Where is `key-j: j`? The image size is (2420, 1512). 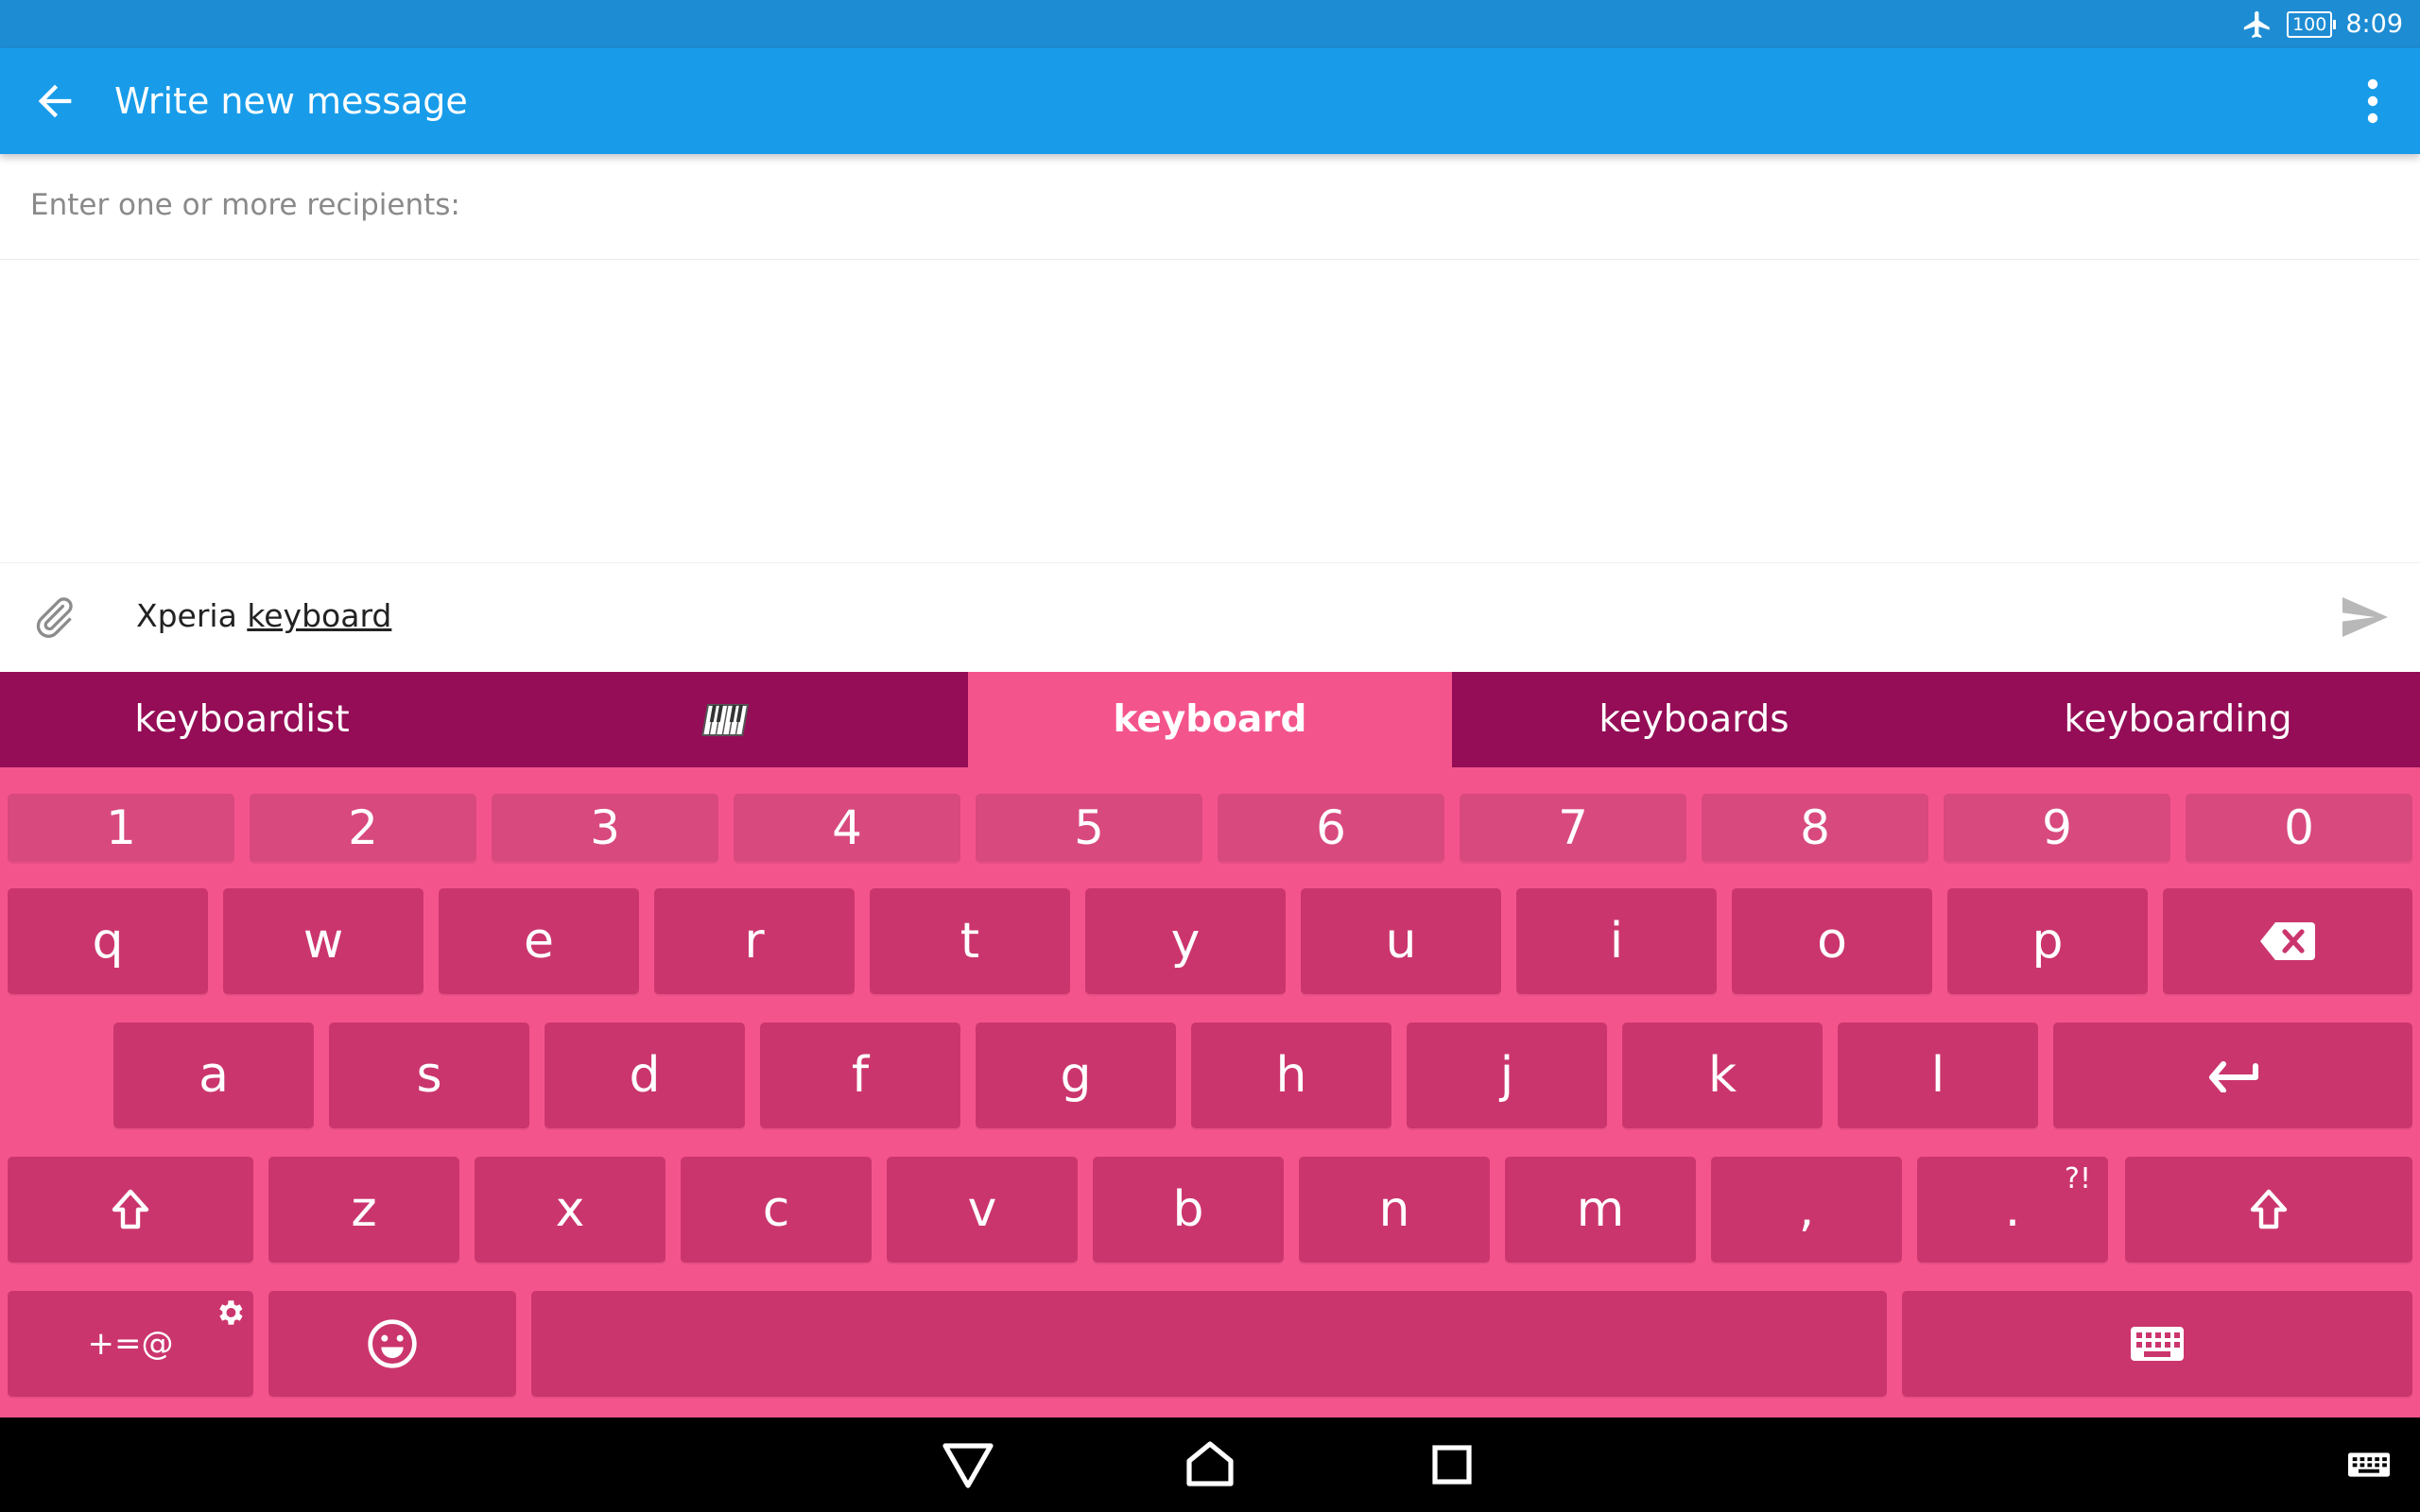
key-j: j is located at coordinates (1507, 1075).